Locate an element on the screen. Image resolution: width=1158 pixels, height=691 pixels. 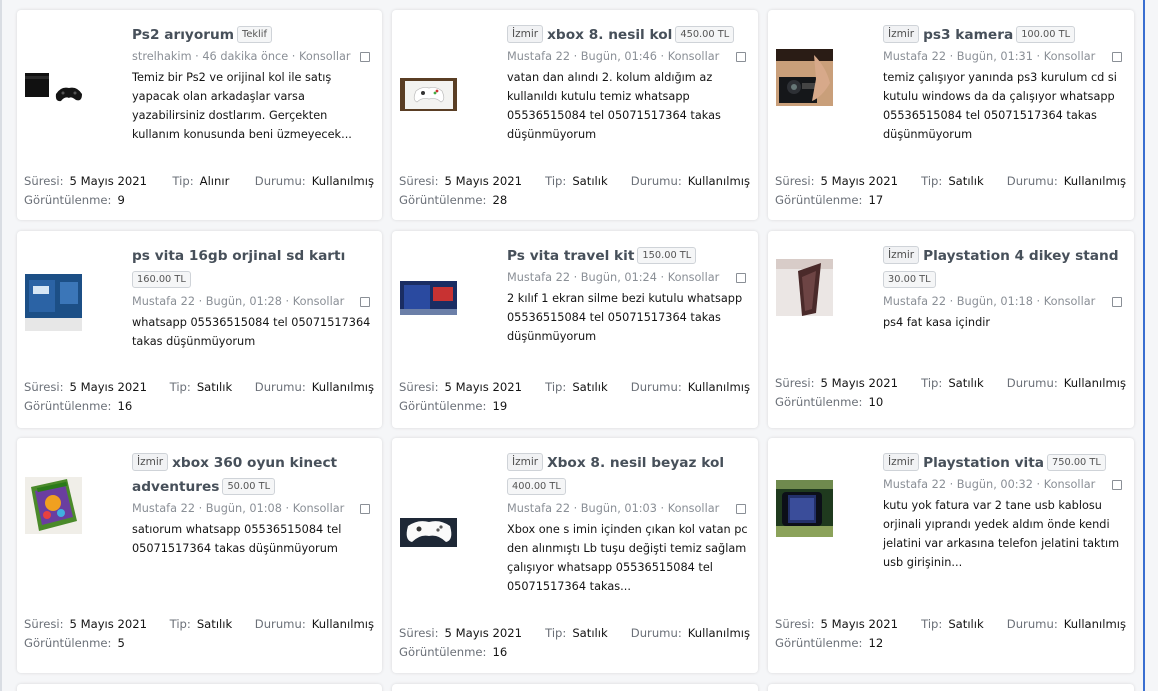
memory-card-image is located at coordinates (53, 302).